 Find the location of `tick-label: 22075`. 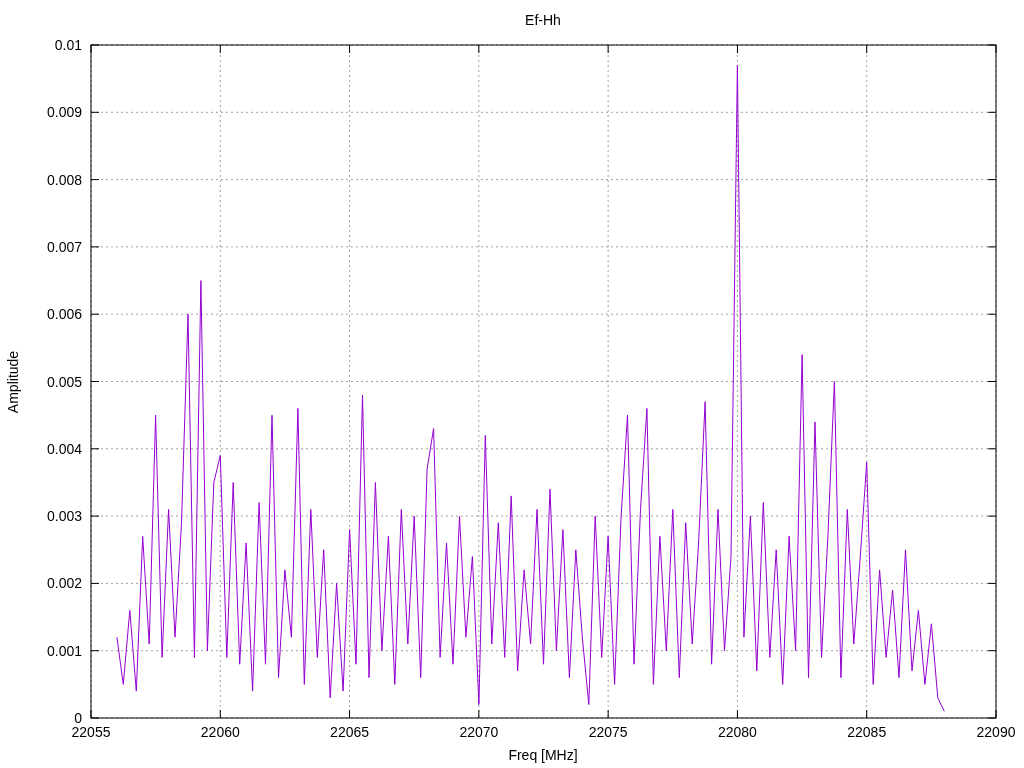

tick-label: 22075 is located at coordinates (608, 732).